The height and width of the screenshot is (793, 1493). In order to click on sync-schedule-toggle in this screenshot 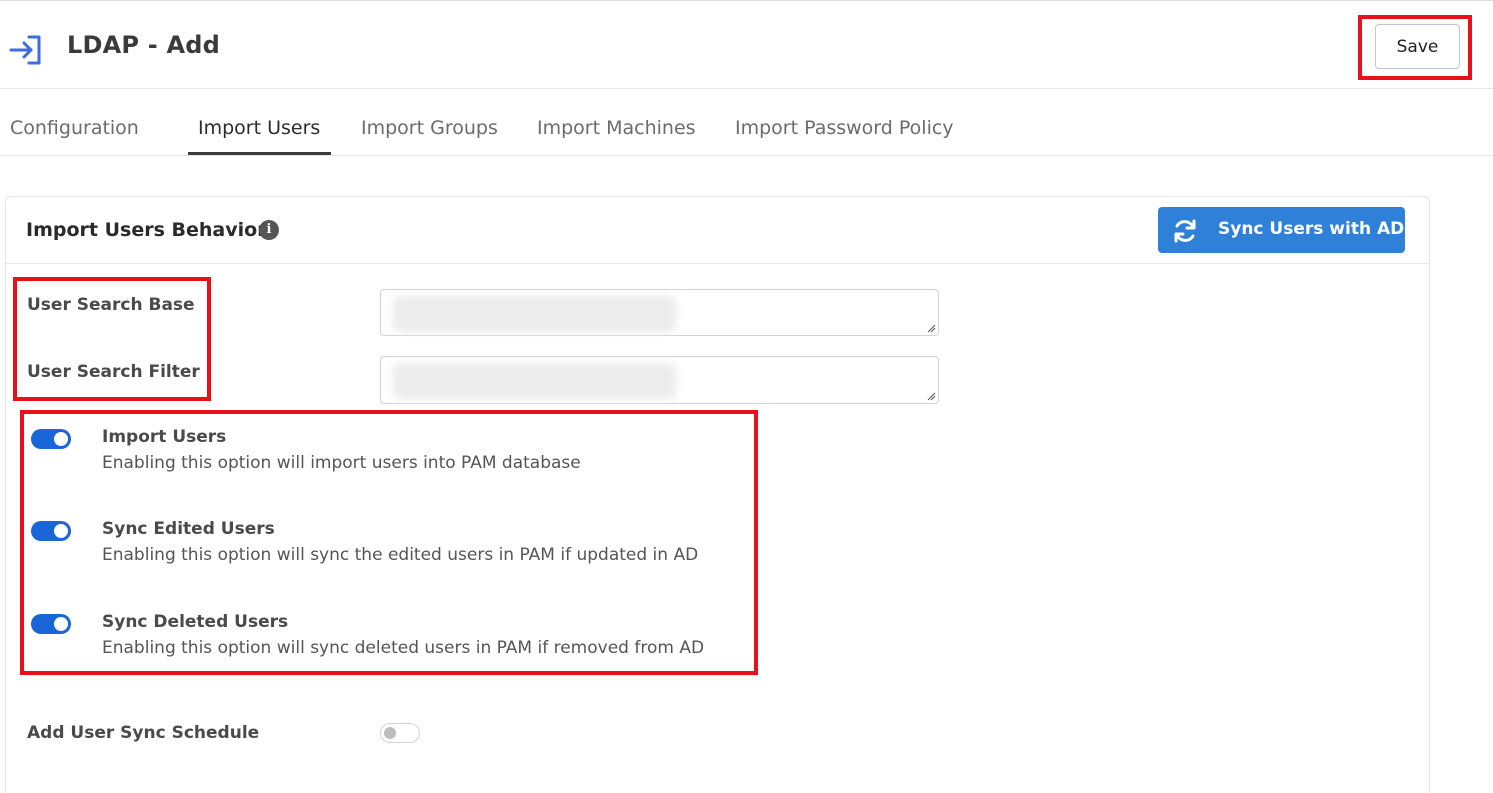, I will do `click(400, 733)`.